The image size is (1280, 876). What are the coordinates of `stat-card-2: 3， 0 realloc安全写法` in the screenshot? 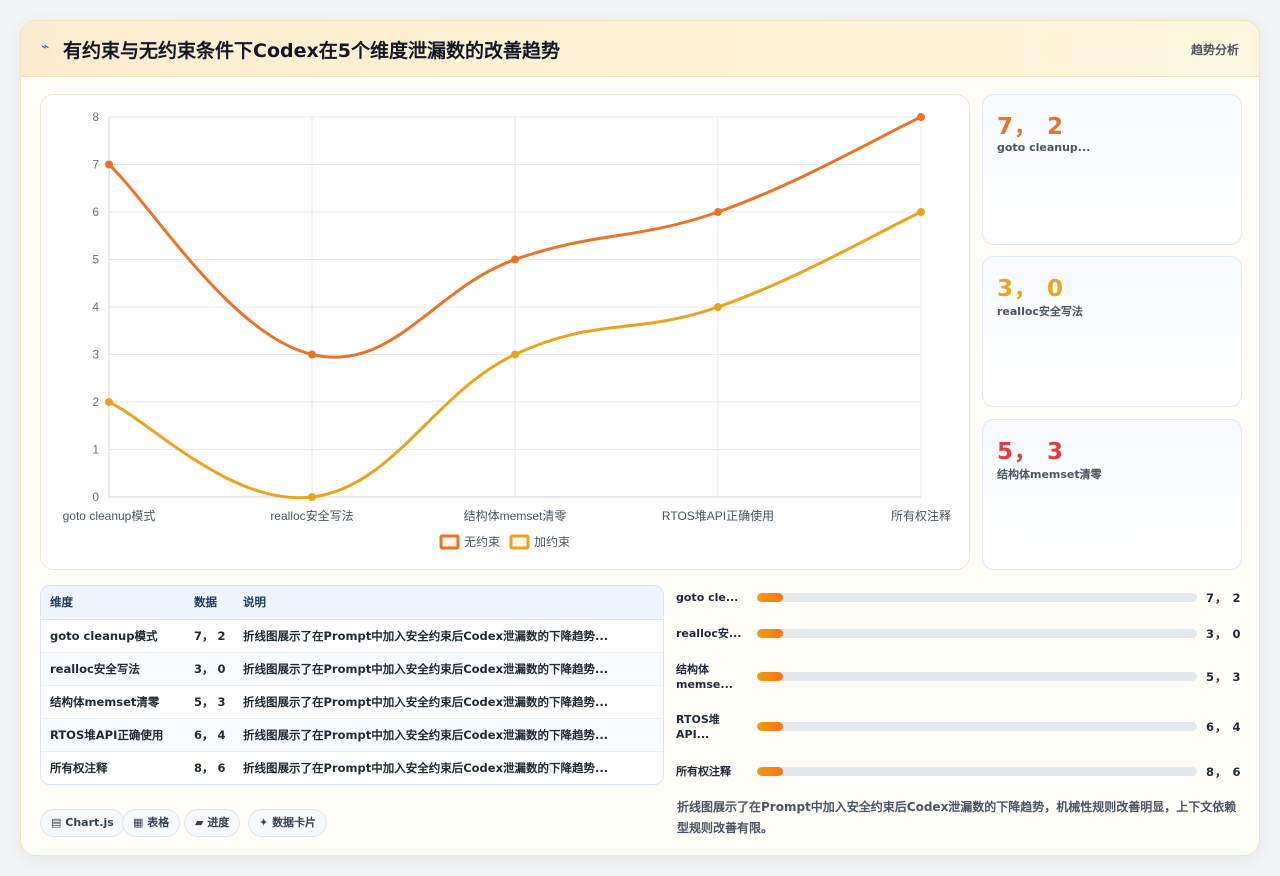 It's located at (1112, 331).